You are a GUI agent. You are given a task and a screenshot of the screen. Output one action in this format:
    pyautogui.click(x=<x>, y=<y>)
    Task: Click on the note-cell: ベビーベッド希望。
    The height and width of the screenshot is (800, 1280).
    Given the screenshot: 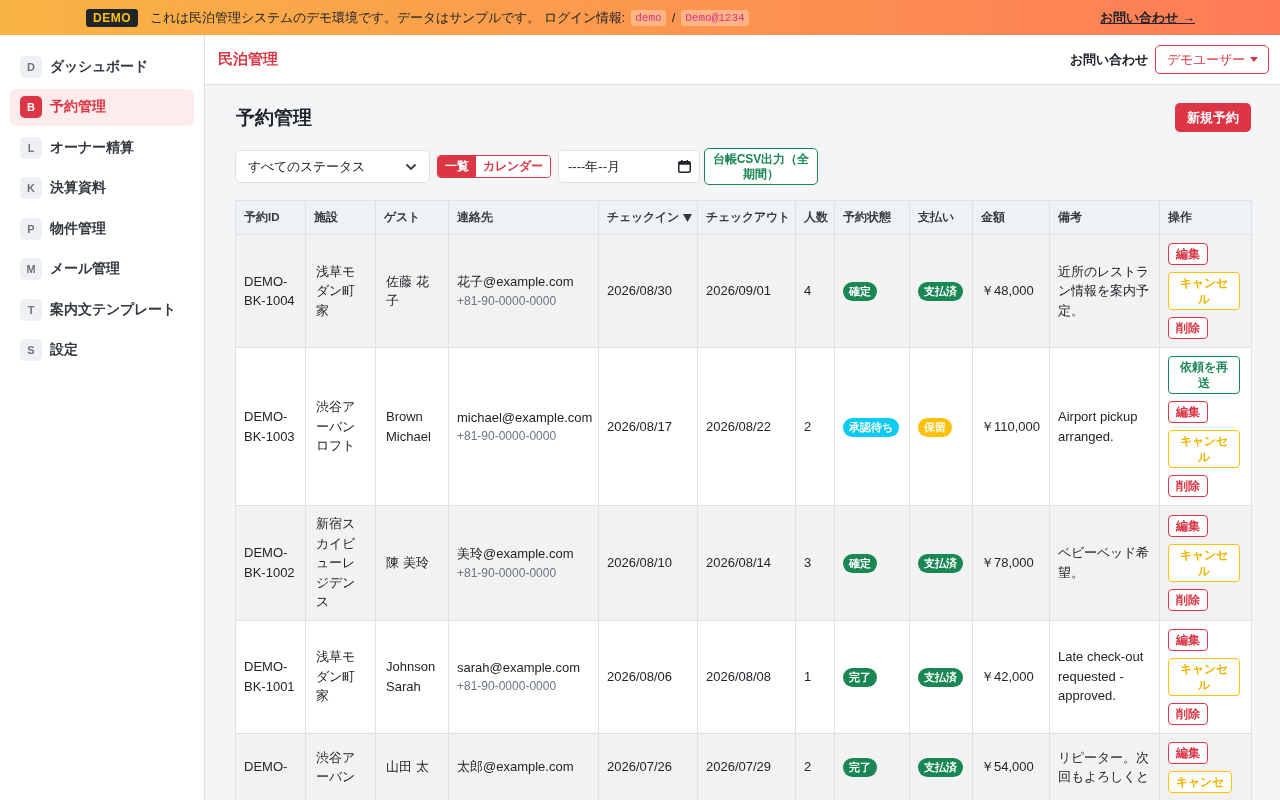 What is the action you would take?
    pyautogui.click(x=1104, y=562)
    